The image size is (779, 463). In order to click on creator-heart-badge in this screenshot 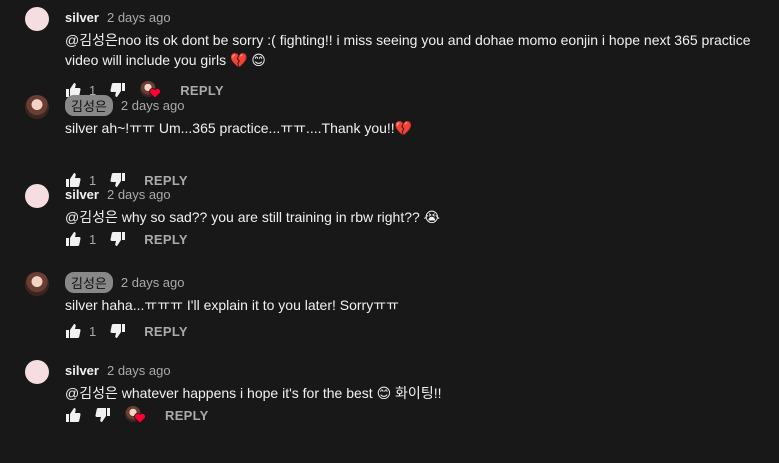, I will do `click(136, 415)`.